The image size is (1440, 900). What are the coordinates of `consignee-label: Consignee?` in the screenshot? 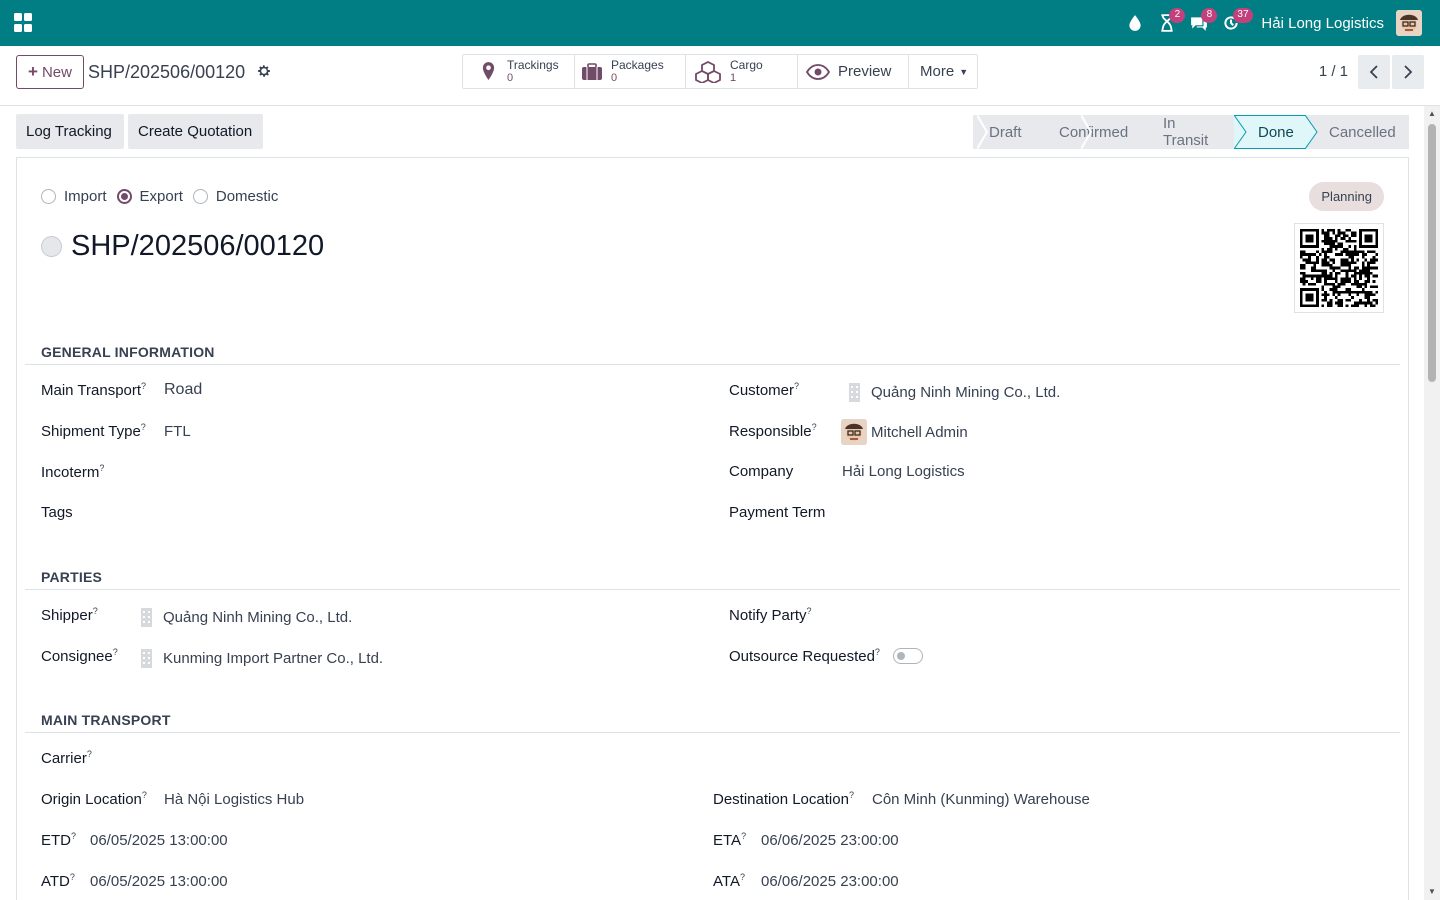 It's located at (79, 656).